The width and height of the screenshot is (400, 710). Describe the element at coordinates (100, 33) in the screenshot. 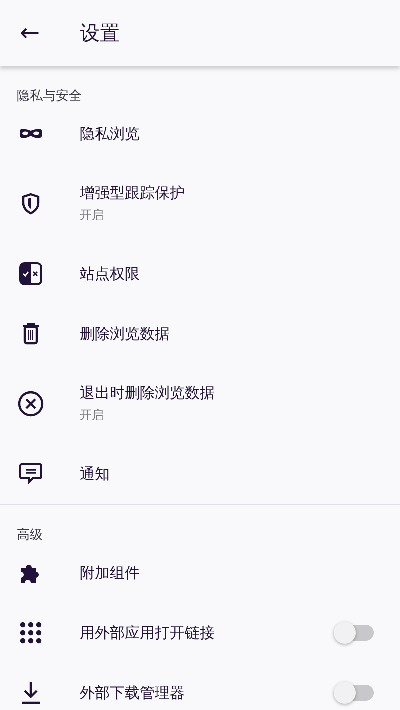

I see `page-title: 设置` at that location.